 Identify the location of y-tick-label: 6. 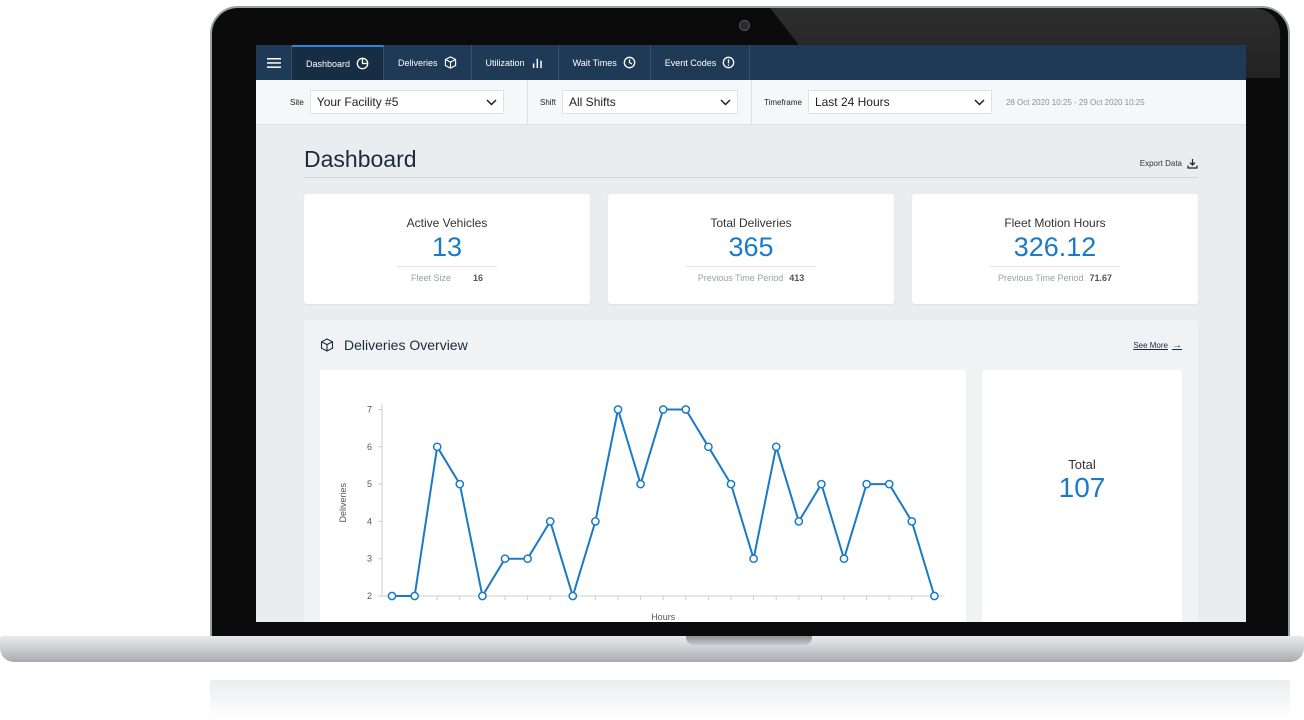
(369, 447).